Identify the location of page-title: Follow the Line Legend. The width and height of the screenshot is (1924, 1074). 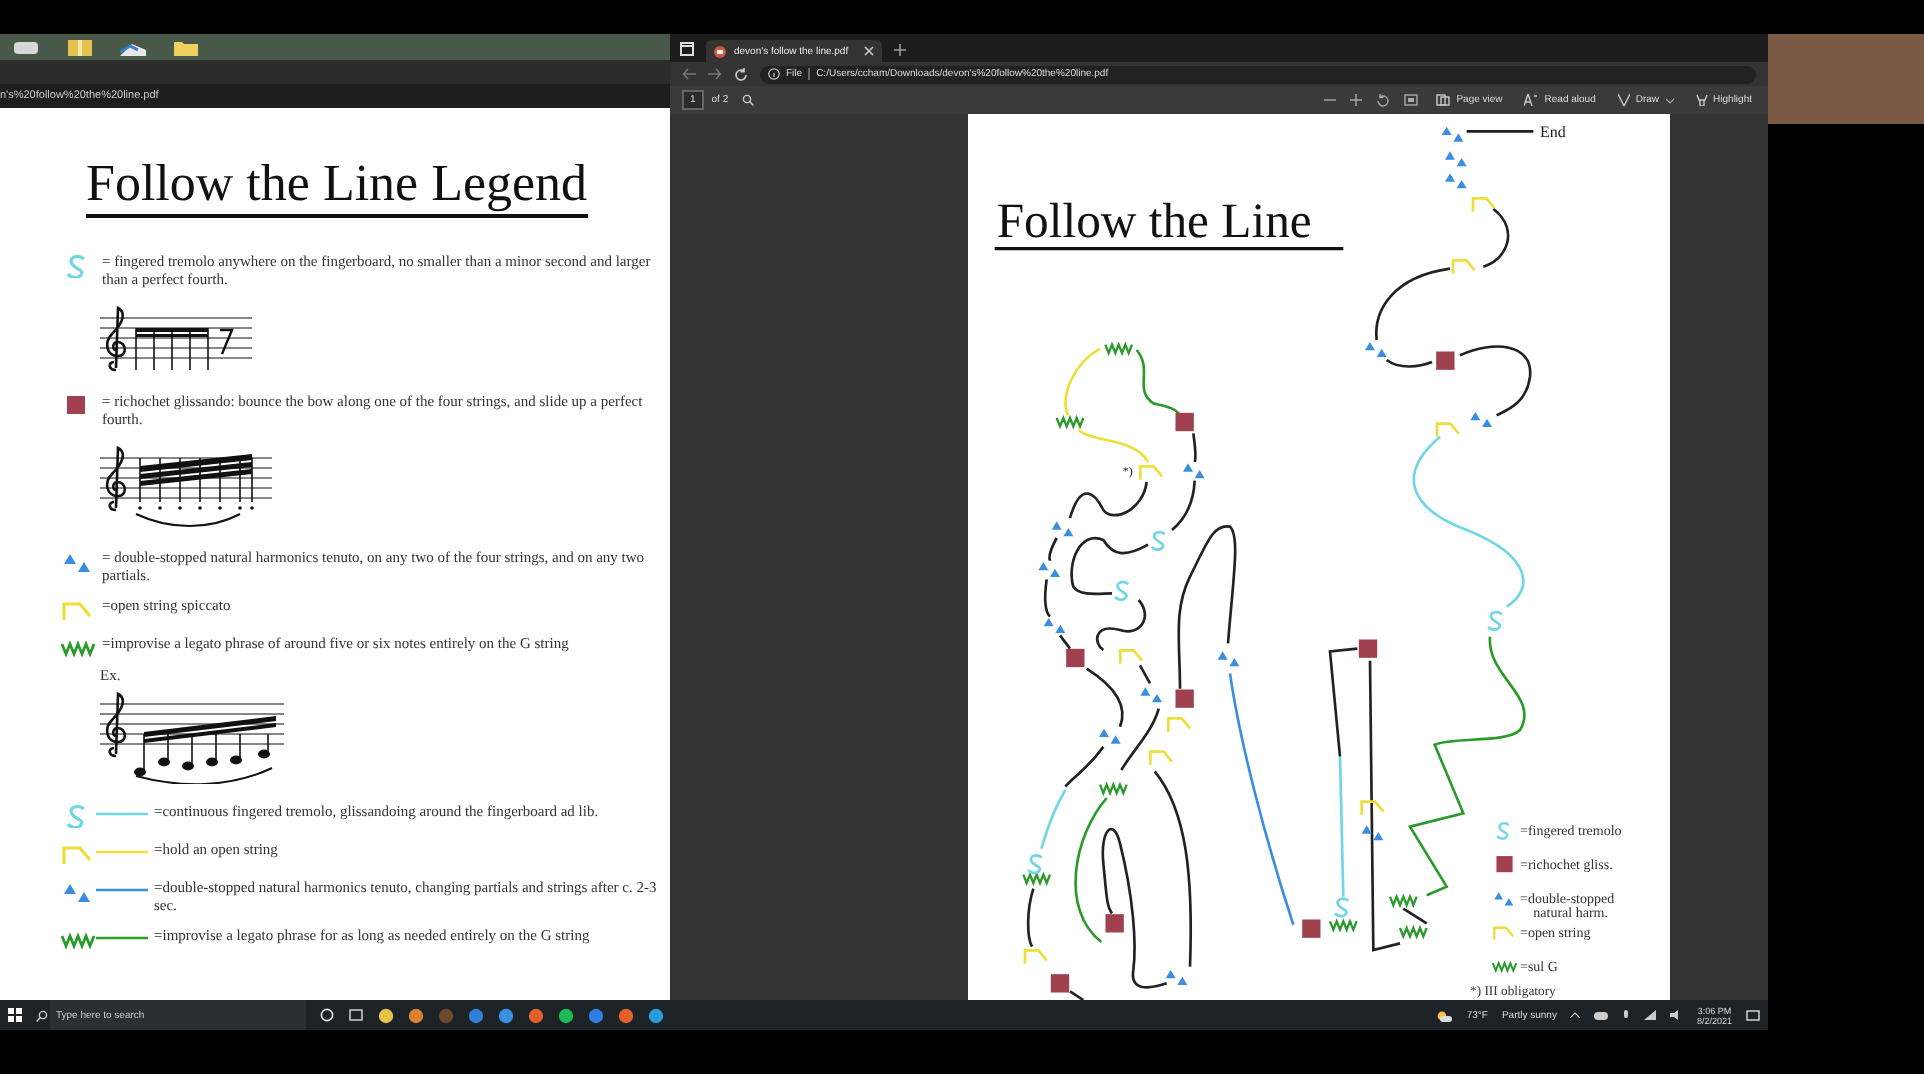
(337, 187).